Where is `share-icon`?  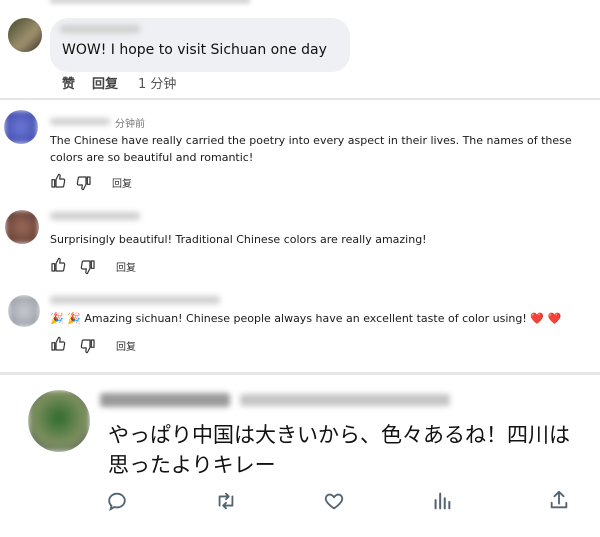
share-icon is located at coordinates (559, 500).